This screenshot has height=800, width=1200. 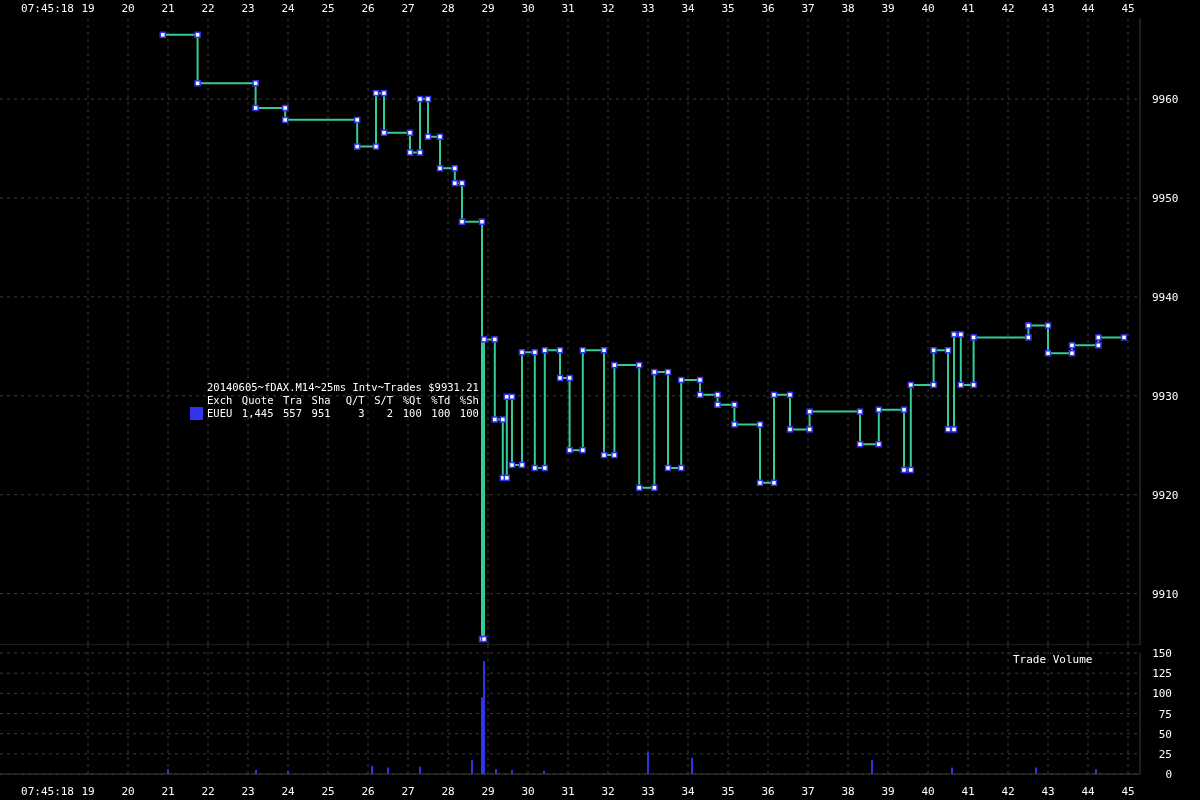 I want to click on legend-column-header: S/T, so click(x=383, y=400).